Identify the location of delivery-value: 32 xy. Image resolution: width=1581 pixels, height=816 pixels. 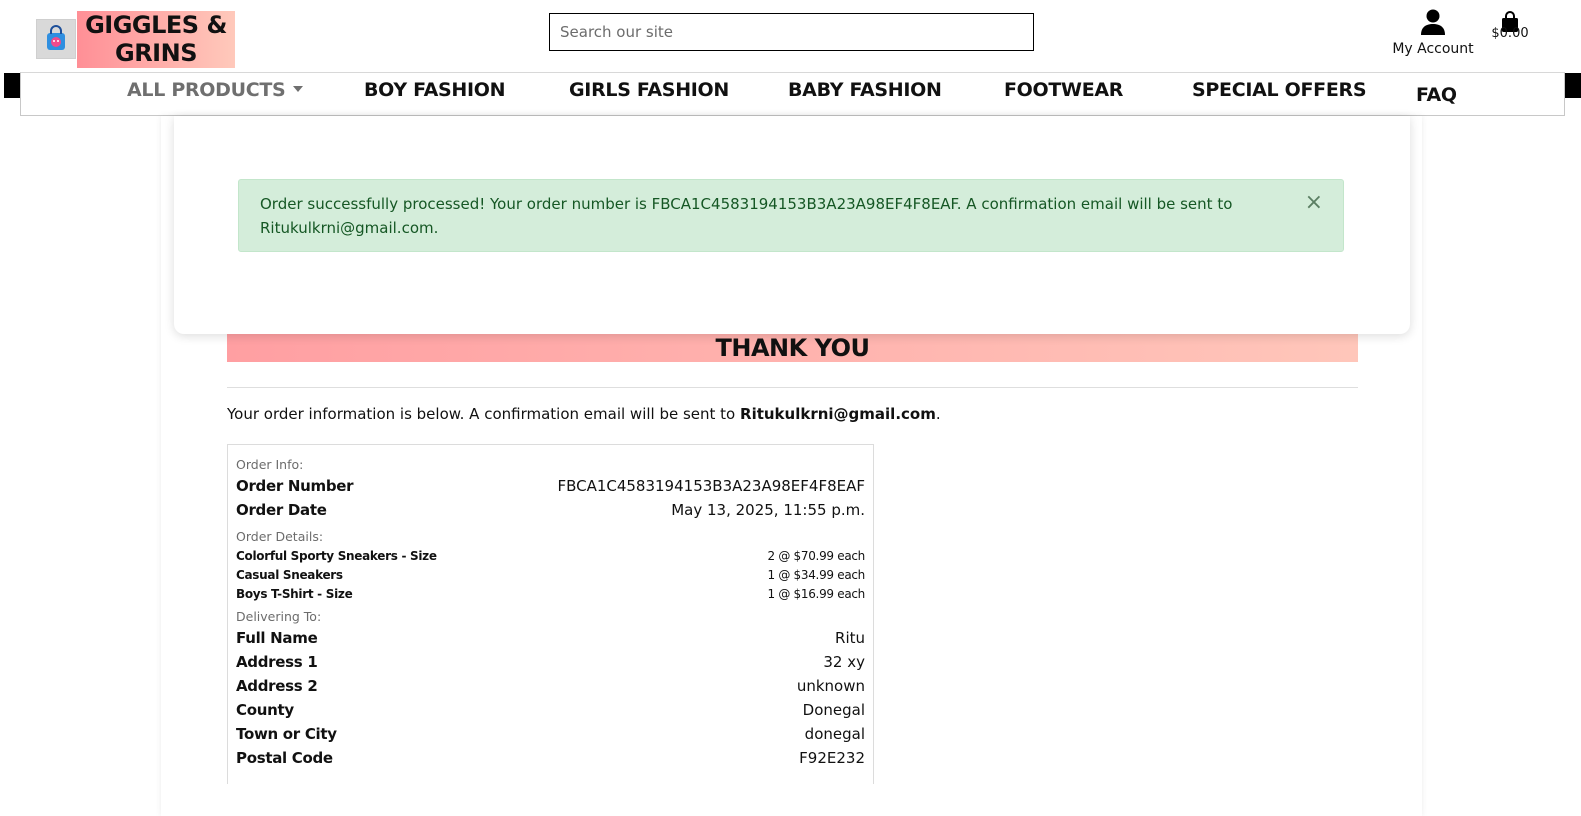
(844, 662).